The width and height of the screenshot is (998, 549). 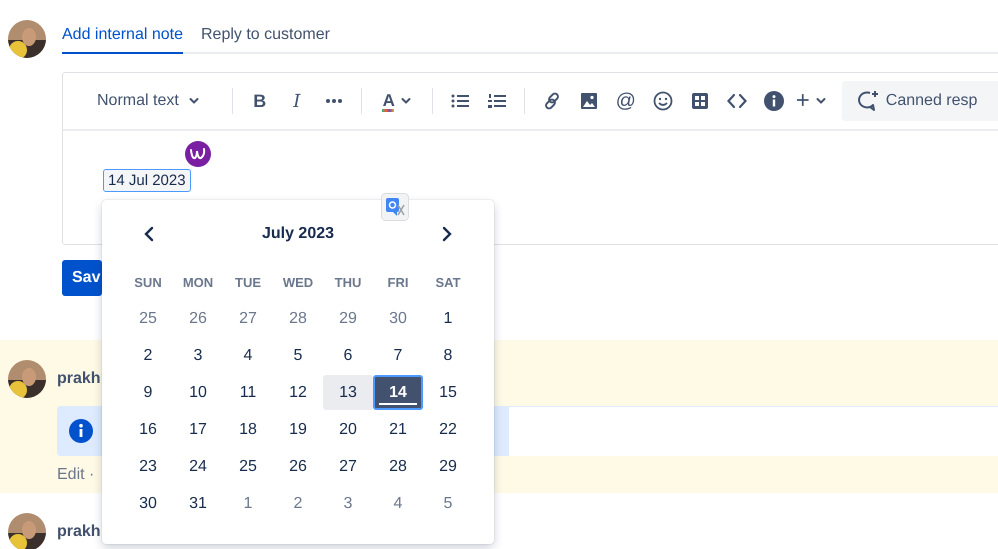 What do you see at coordinates (198, 466) in the screenshot?
I see `calendar-day: 24` at bounding box center [198, 466].